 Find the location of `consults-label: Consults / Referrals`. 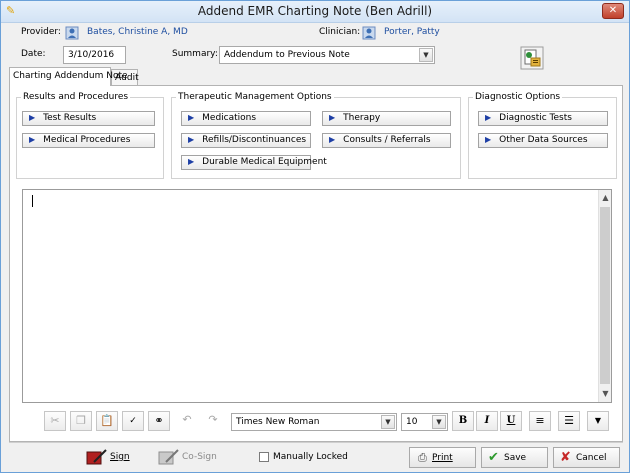

consults-label: Consults / Referrals is located at coordinates (387, 140).